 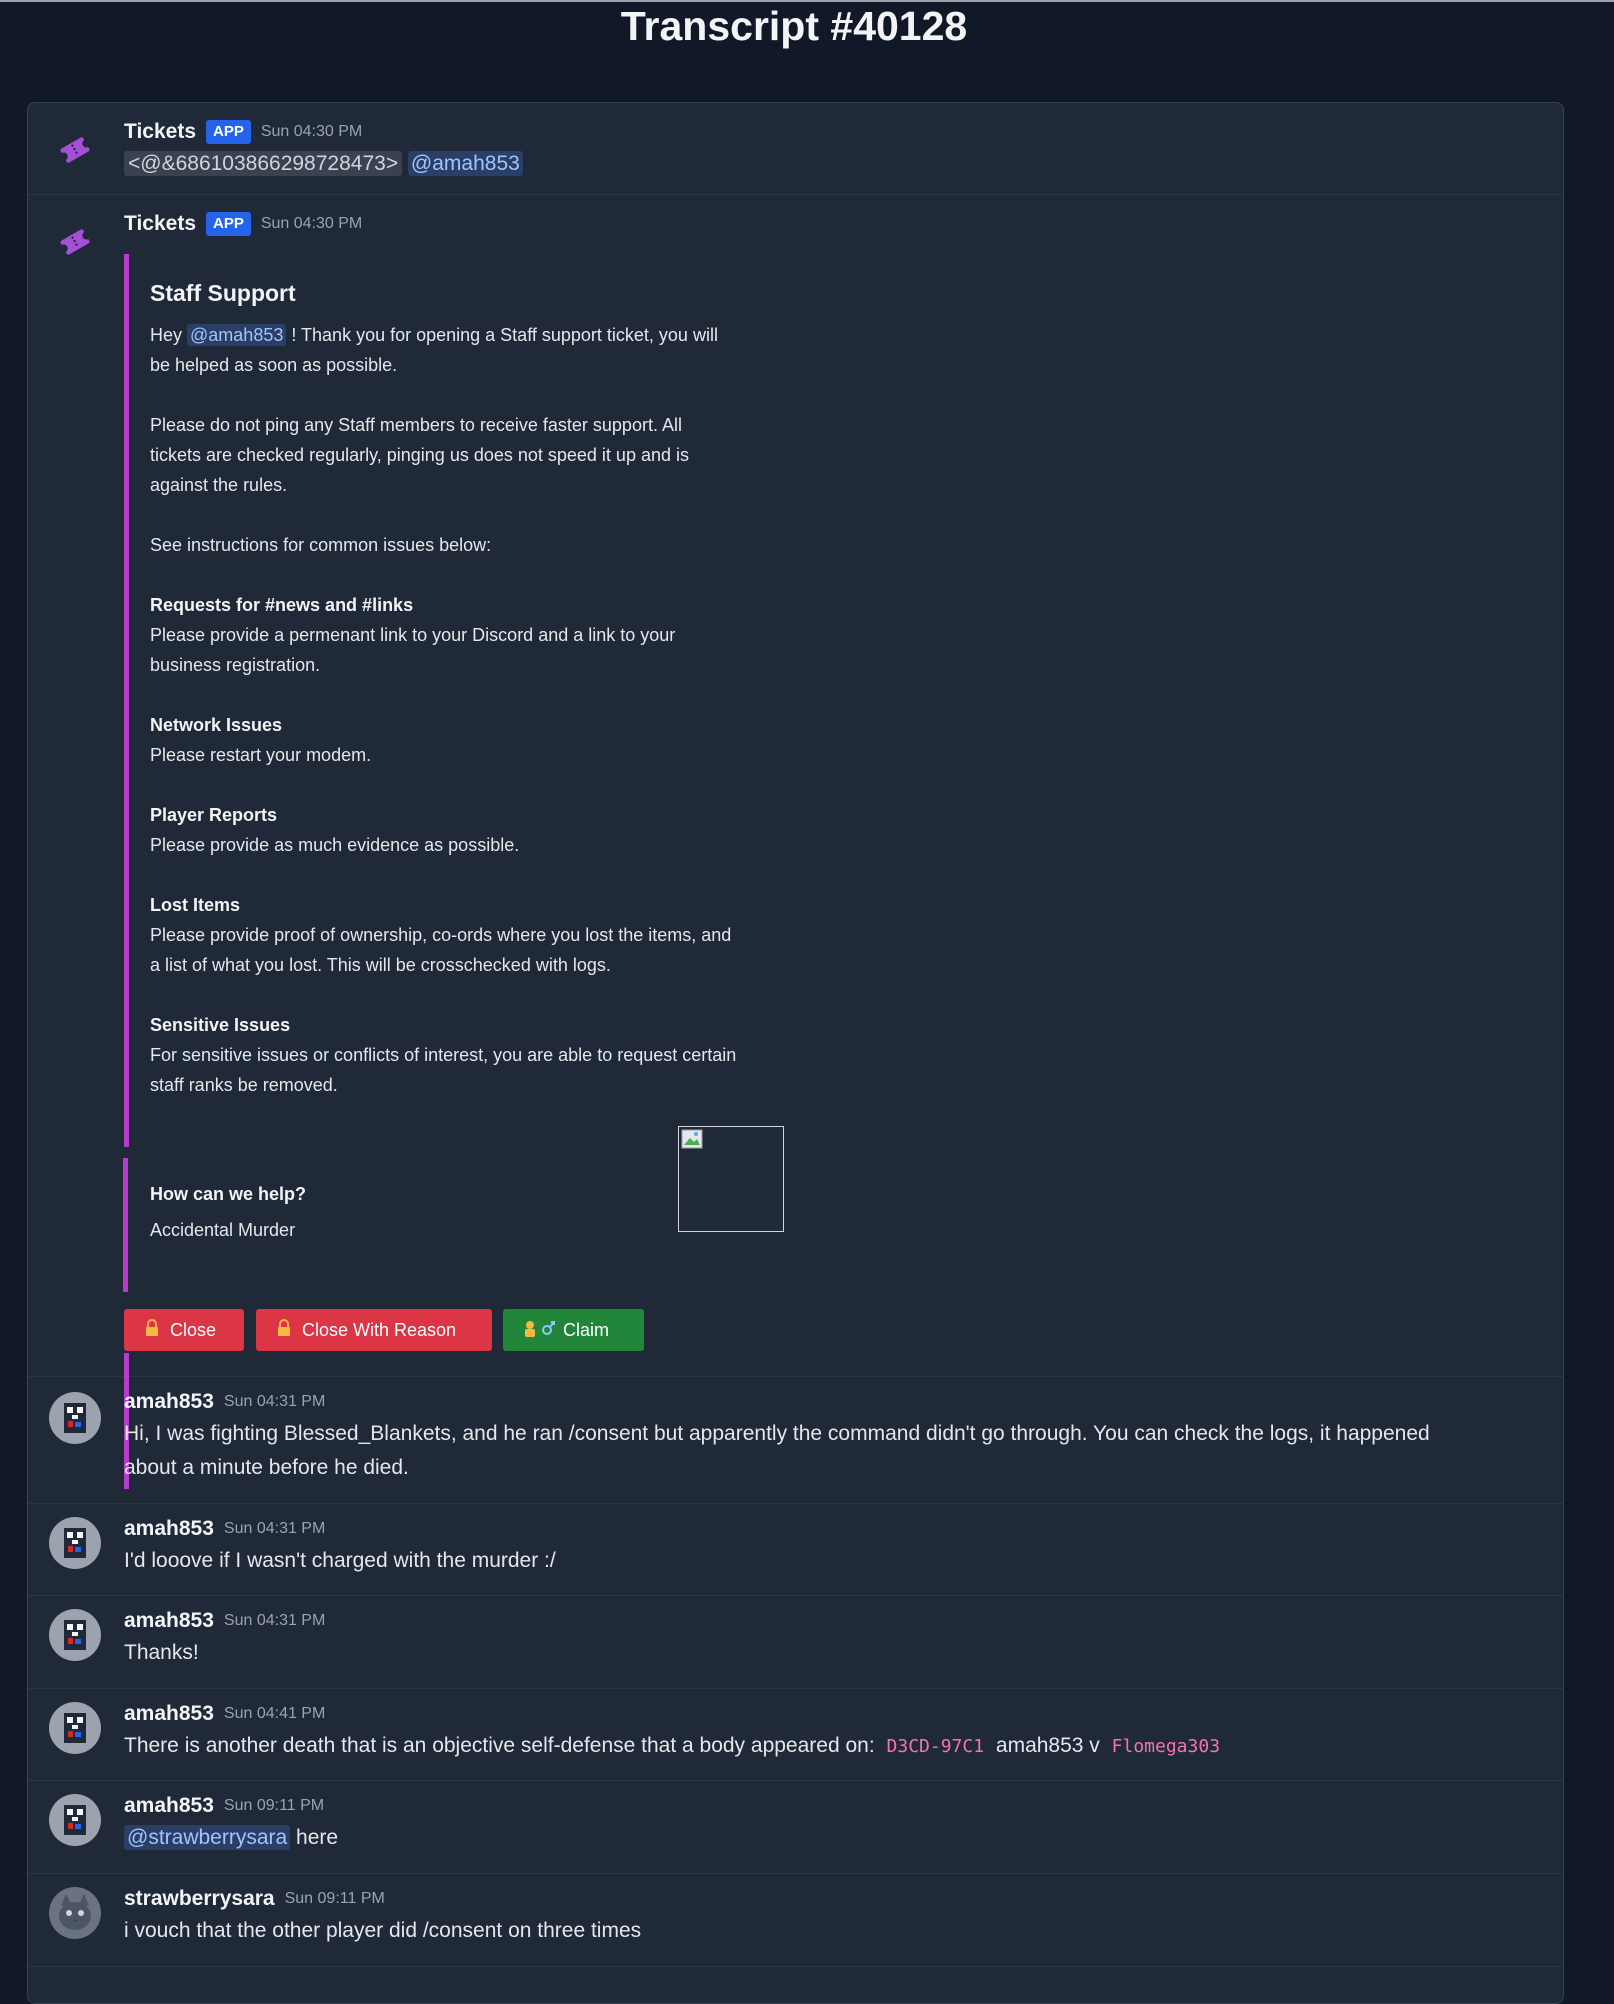 What do you see at coordinates (261, 755) in the screenshot?
I see `embed-text: Please restart your modem.` at bounding box center [261, 755].